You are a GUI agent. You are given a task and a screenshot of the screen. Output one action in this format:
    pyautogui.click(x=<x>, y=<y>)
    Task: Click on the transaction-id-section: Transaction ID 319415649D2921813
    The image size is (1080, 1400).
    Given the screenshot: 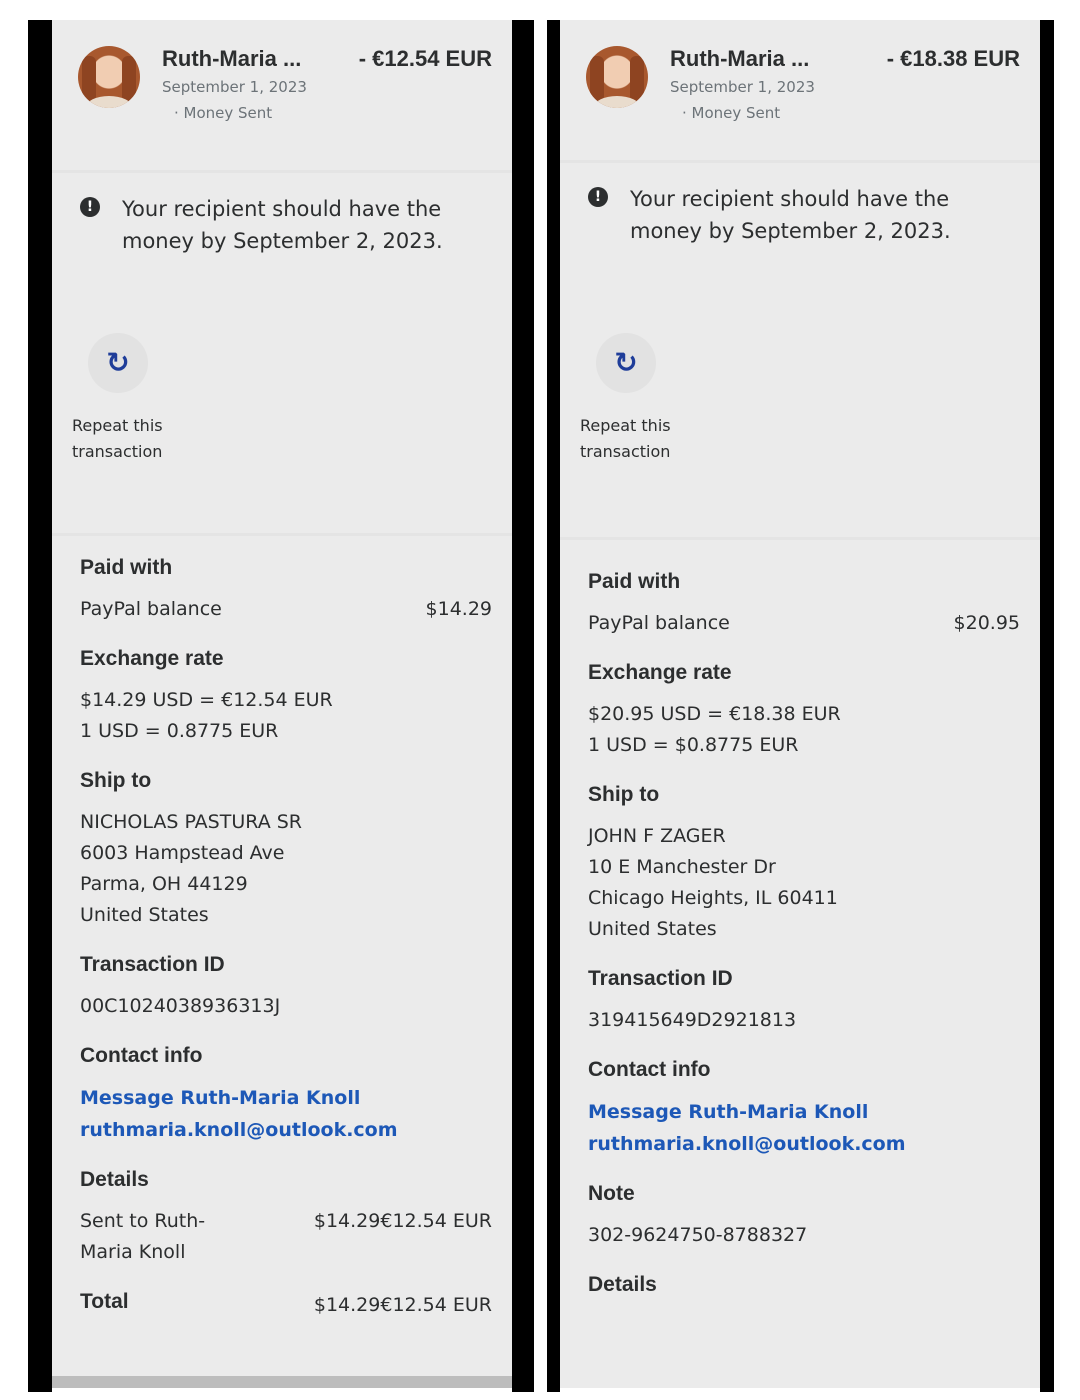 What is the action you would take?
    pyautogui.click(x=800, y=1001)
    